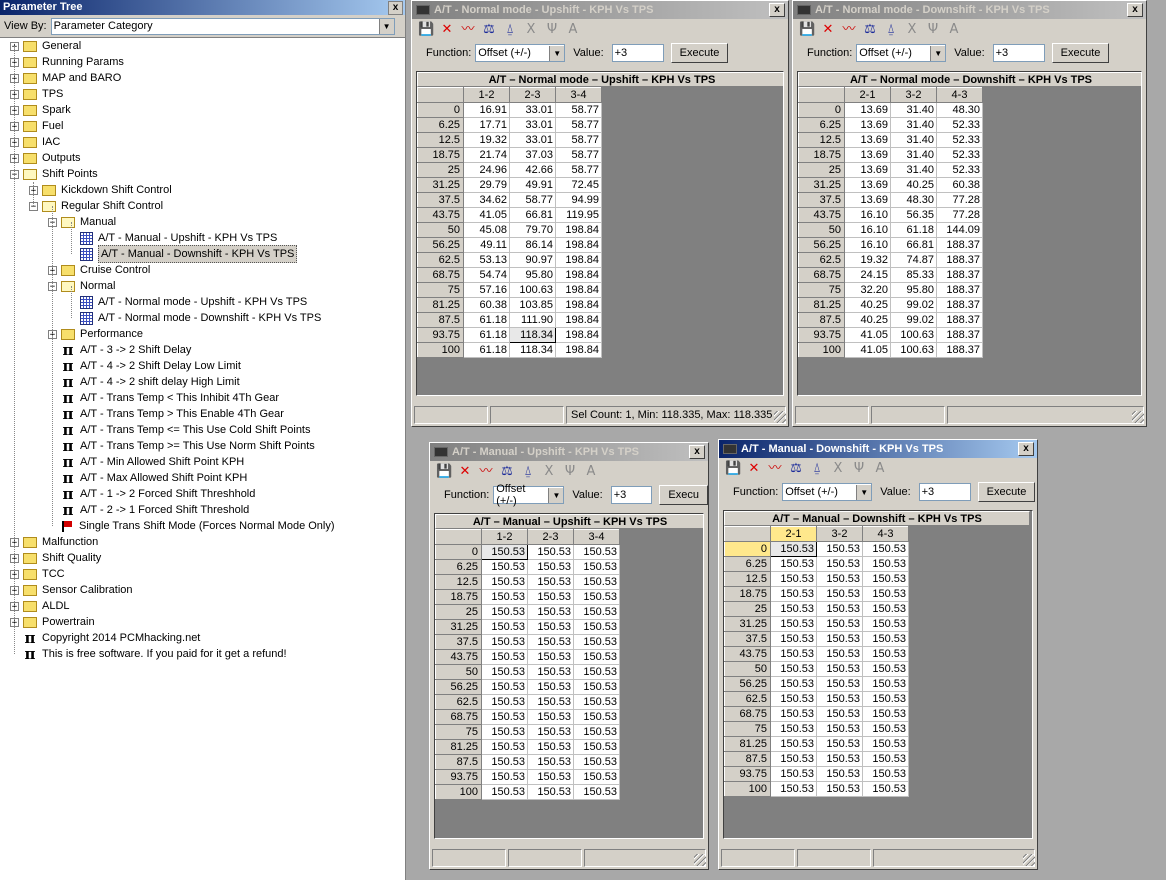  I want to click on column-header: 3-4, so click(596, 537).